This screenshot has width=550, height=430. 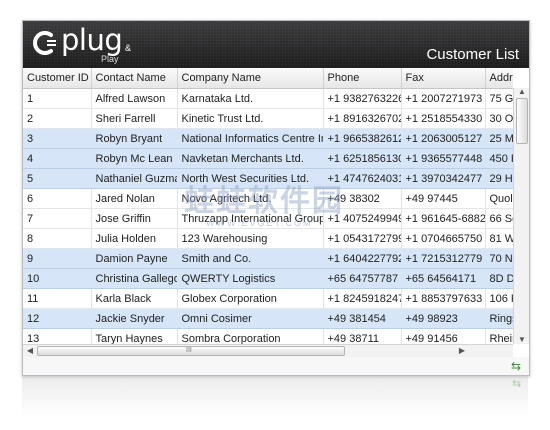 I want to click on cell-contact-name: Alfred Lawson, so click(x=134, y=98).